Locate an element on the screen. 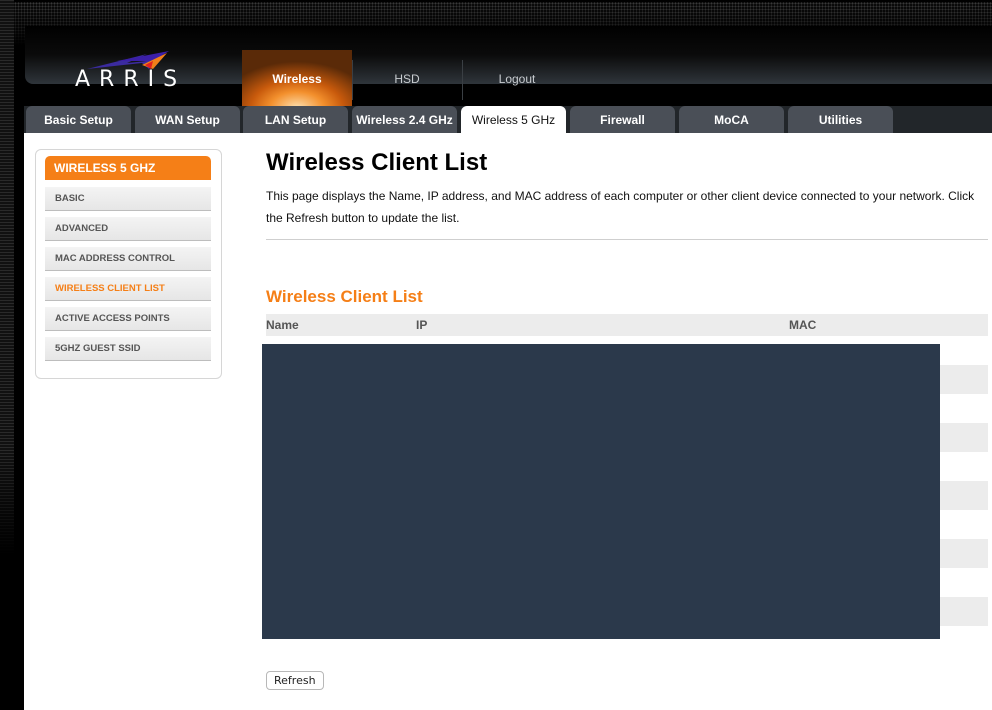 The height and width of the screenshot is (710, 992). sidebar-item-mac-address-control: MAC ADDRESS CONTROL is located at coordinates (128, 259).